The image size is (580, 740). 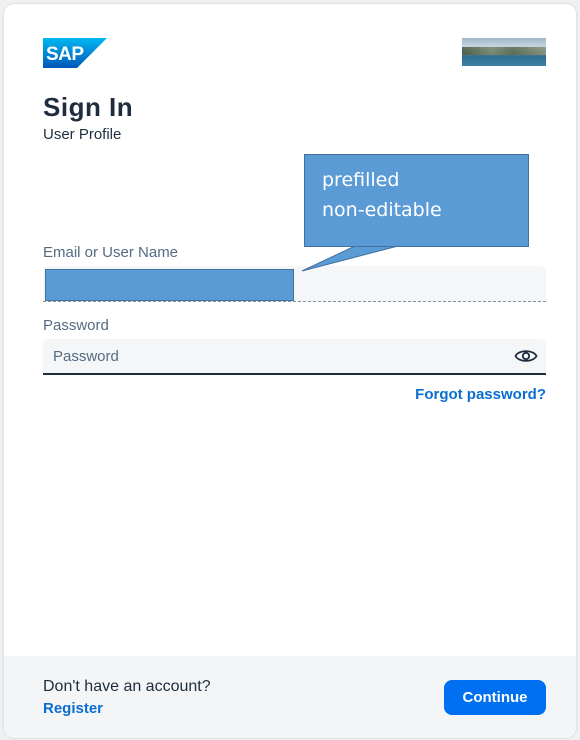 I want to click on sap-logo: SAP, so click(x=75, y=53).